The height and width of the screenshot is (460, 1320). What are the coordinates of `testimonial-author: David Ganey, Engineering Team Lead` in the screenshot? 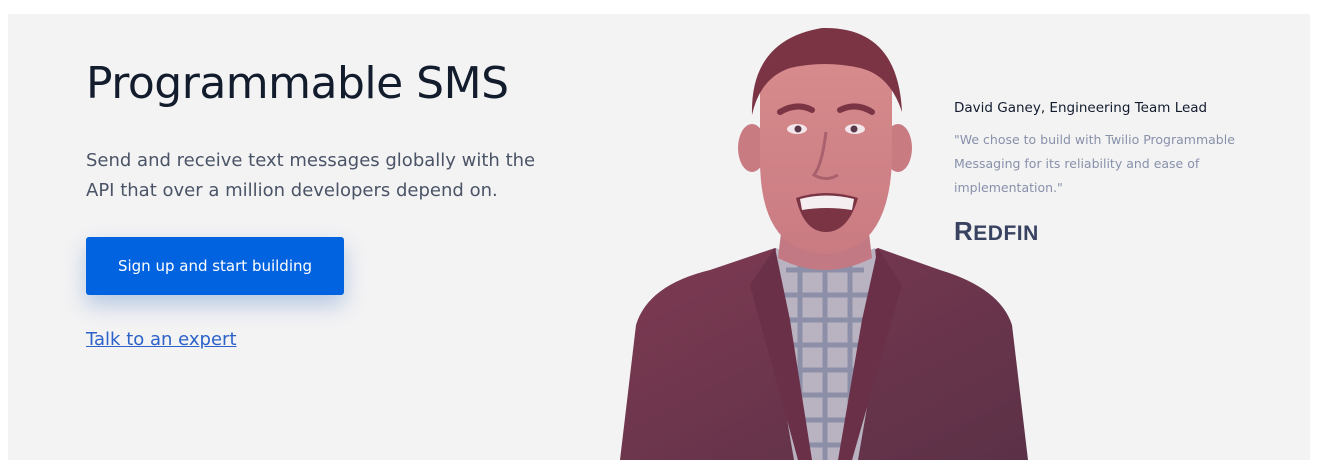 It's located at (1081, 108).